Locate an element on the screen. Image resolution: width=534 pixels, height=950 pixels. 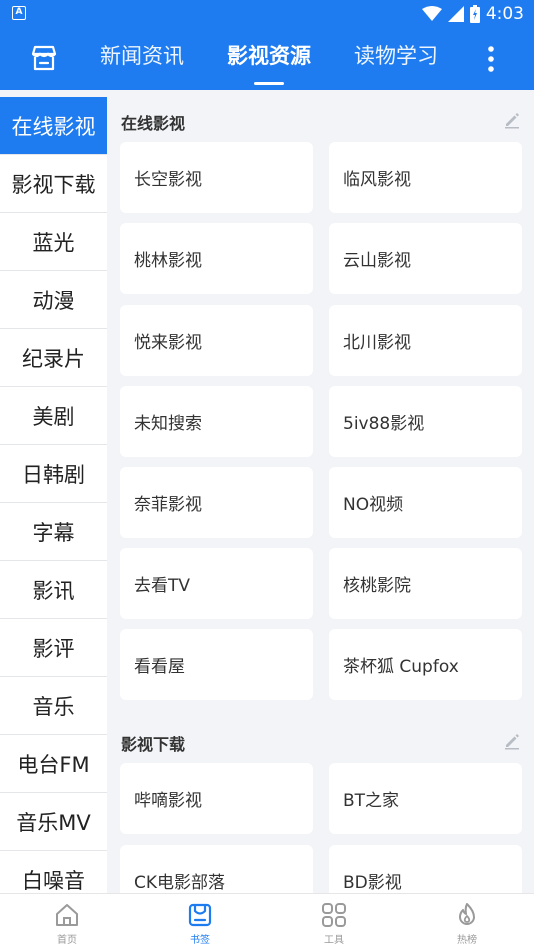
notification-icon: A is located at coordinates (19, 13).